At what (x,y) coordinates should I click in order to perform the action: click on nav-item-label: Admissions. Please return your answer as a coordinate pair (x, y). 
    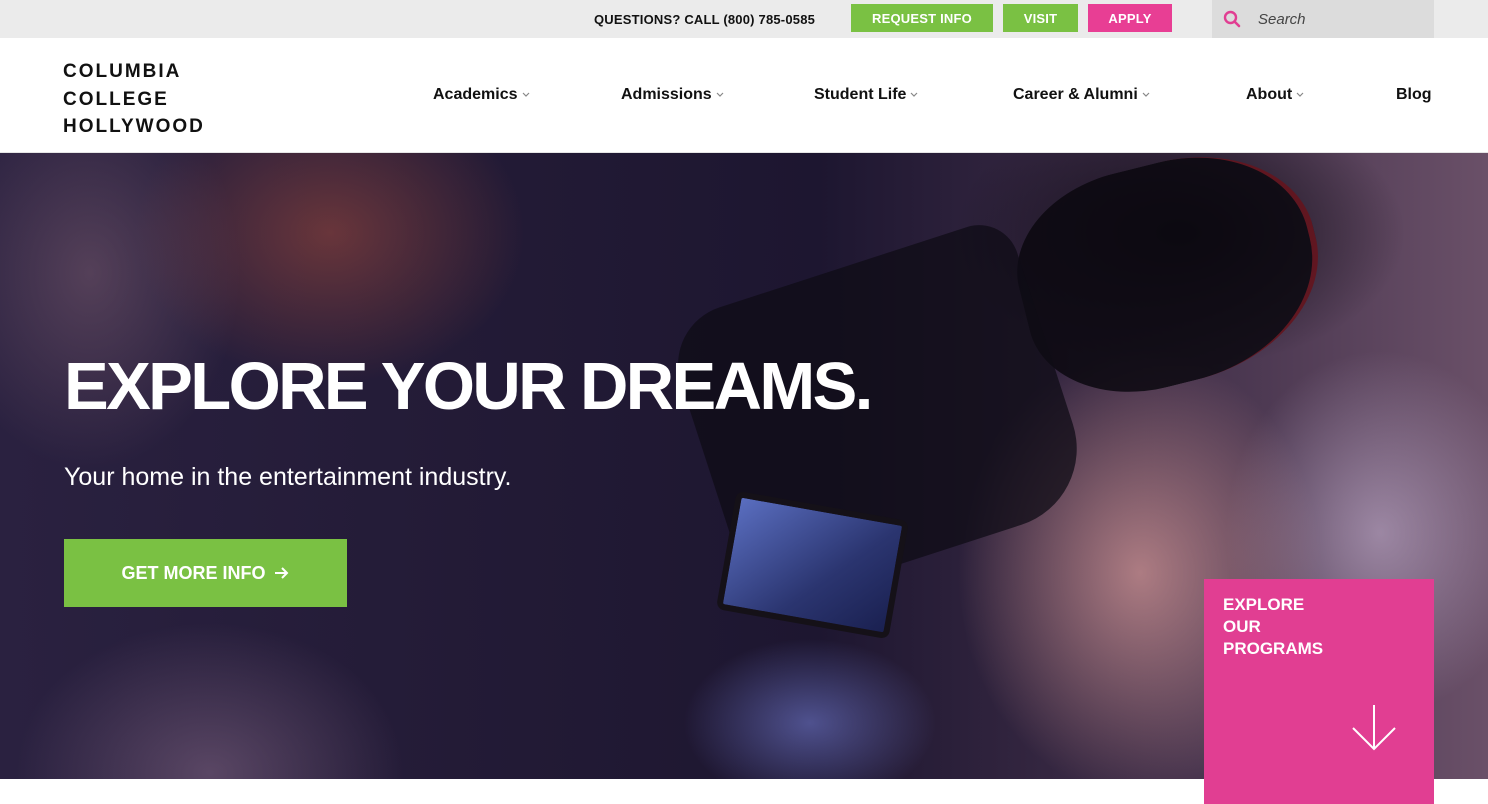
    Looking at the image, I should click on (666, 94).